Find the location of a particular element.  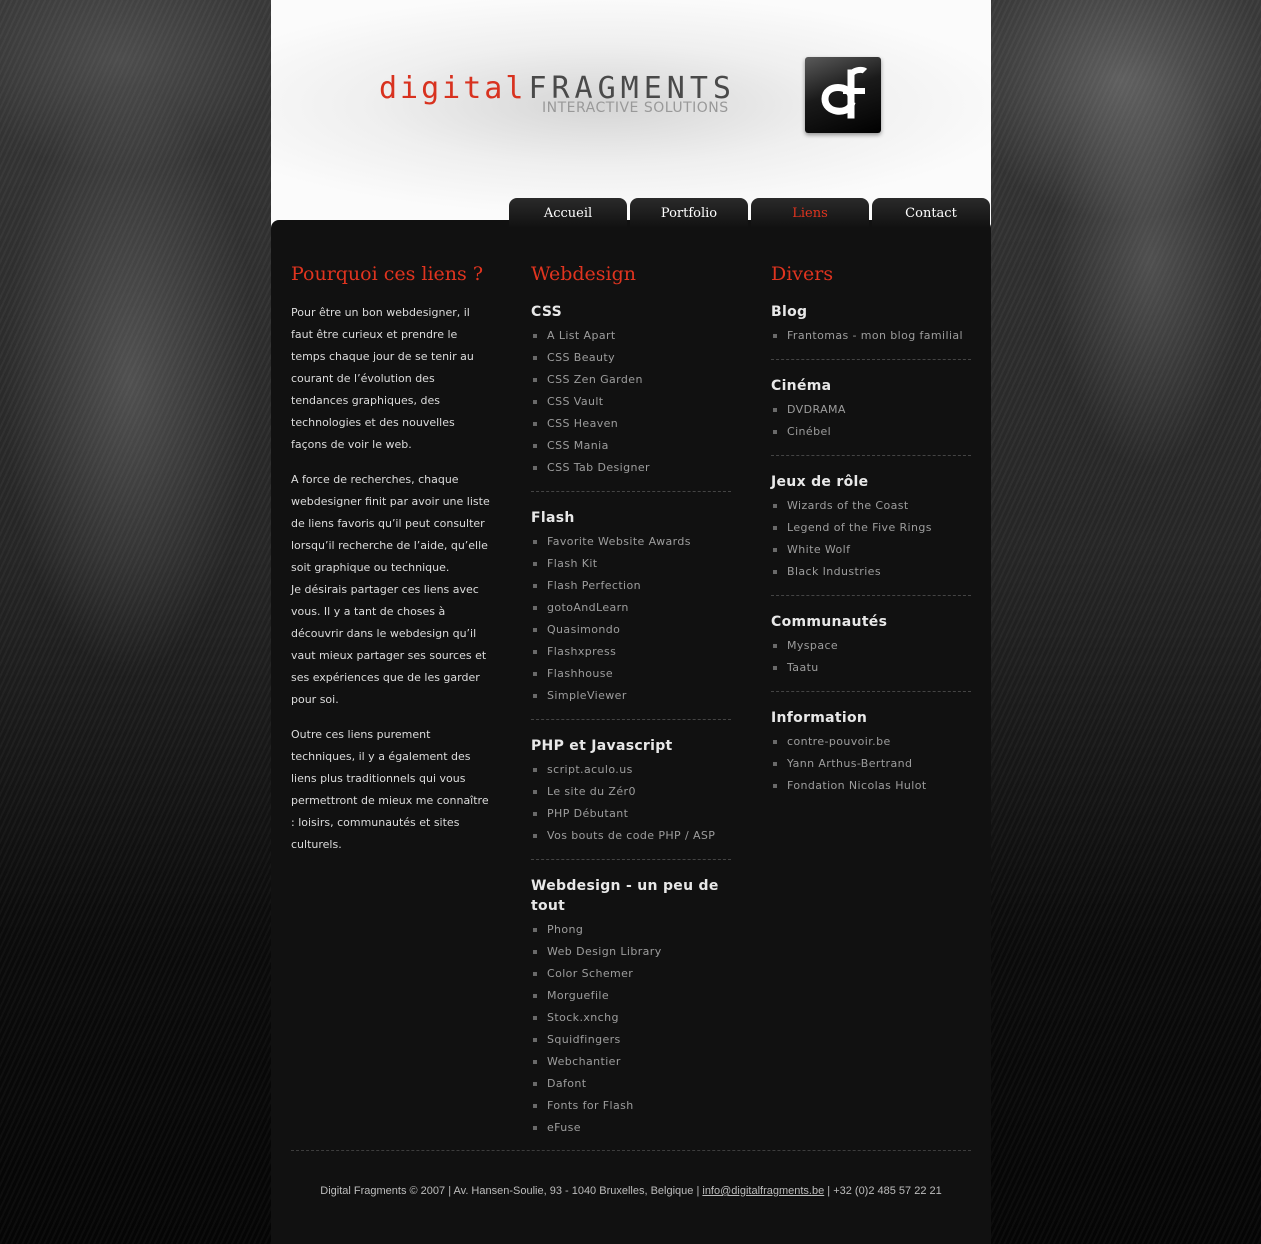

group-heading-css: CSS is located at coordinates (546, 312).